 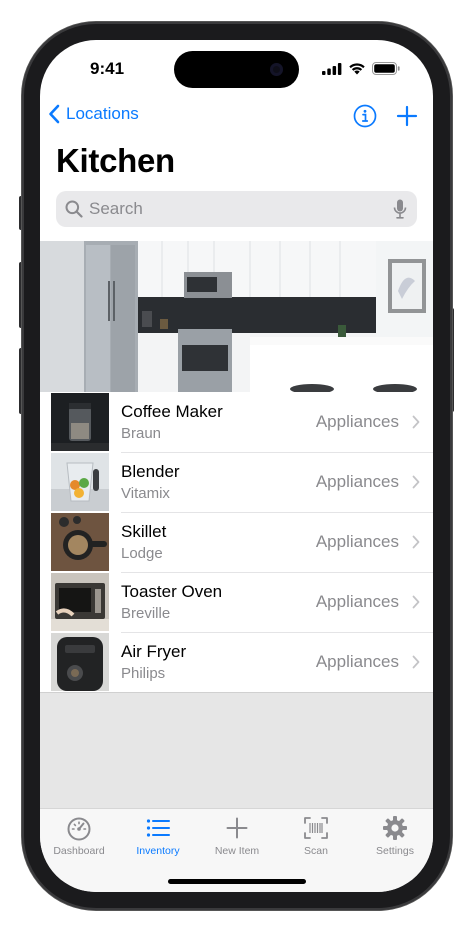 I want to click on chevron-left-icon, so click(x=54, y=114).